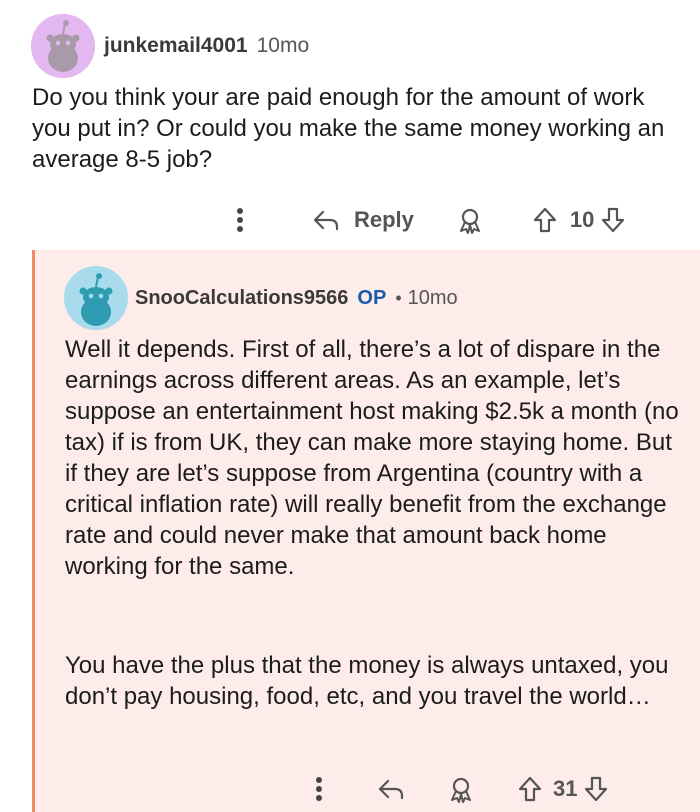  I want to click on reply-label: Reply, so click(384, 219).